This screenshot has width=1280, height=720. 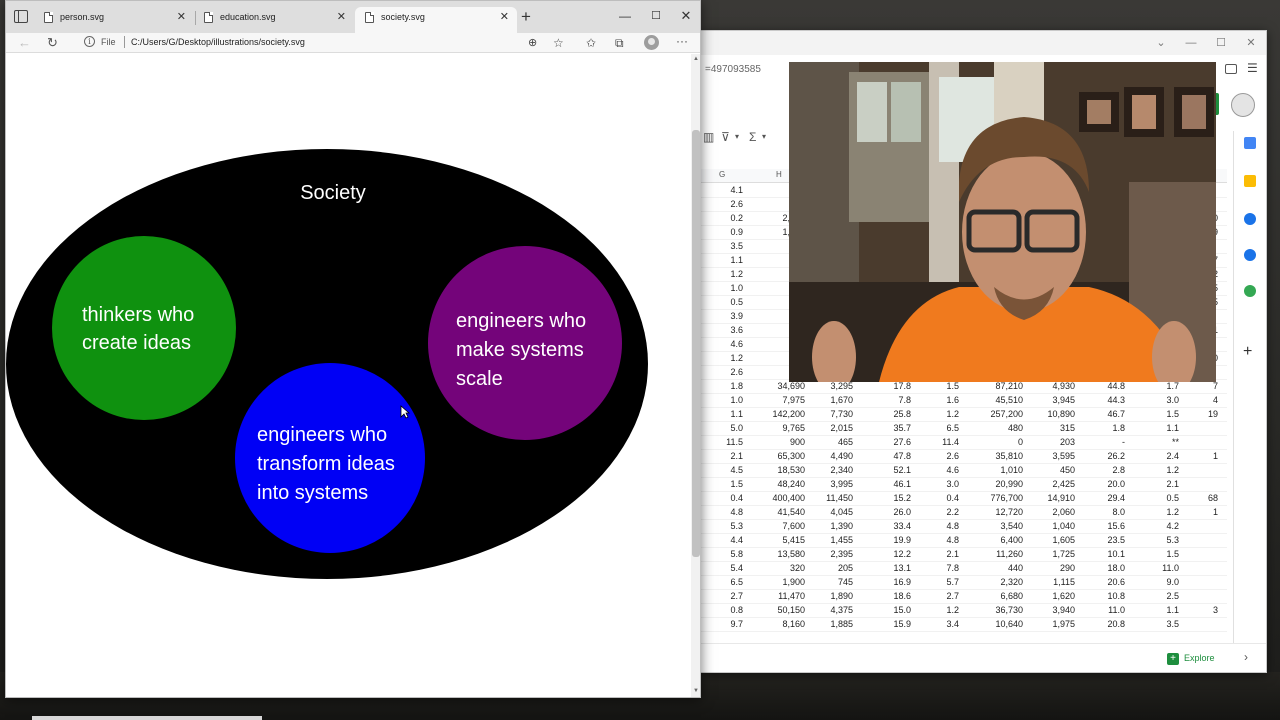 I want to click on table-cell: 9.7, so click(x=736, y=624).